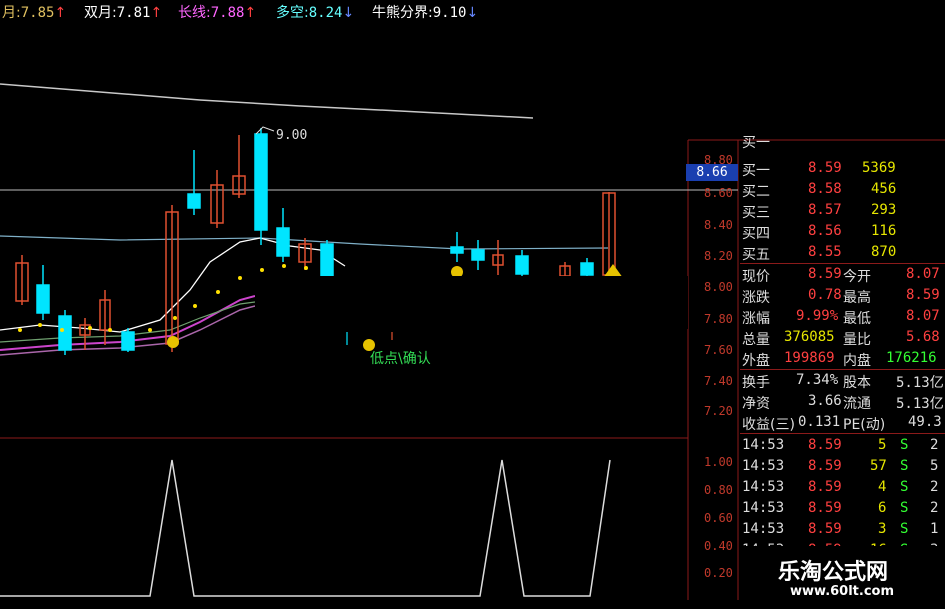  What do you see at coordinates (825, 295) in the screenshot?
I see `stat-value: 0.78` at bounding box center [825, 295].